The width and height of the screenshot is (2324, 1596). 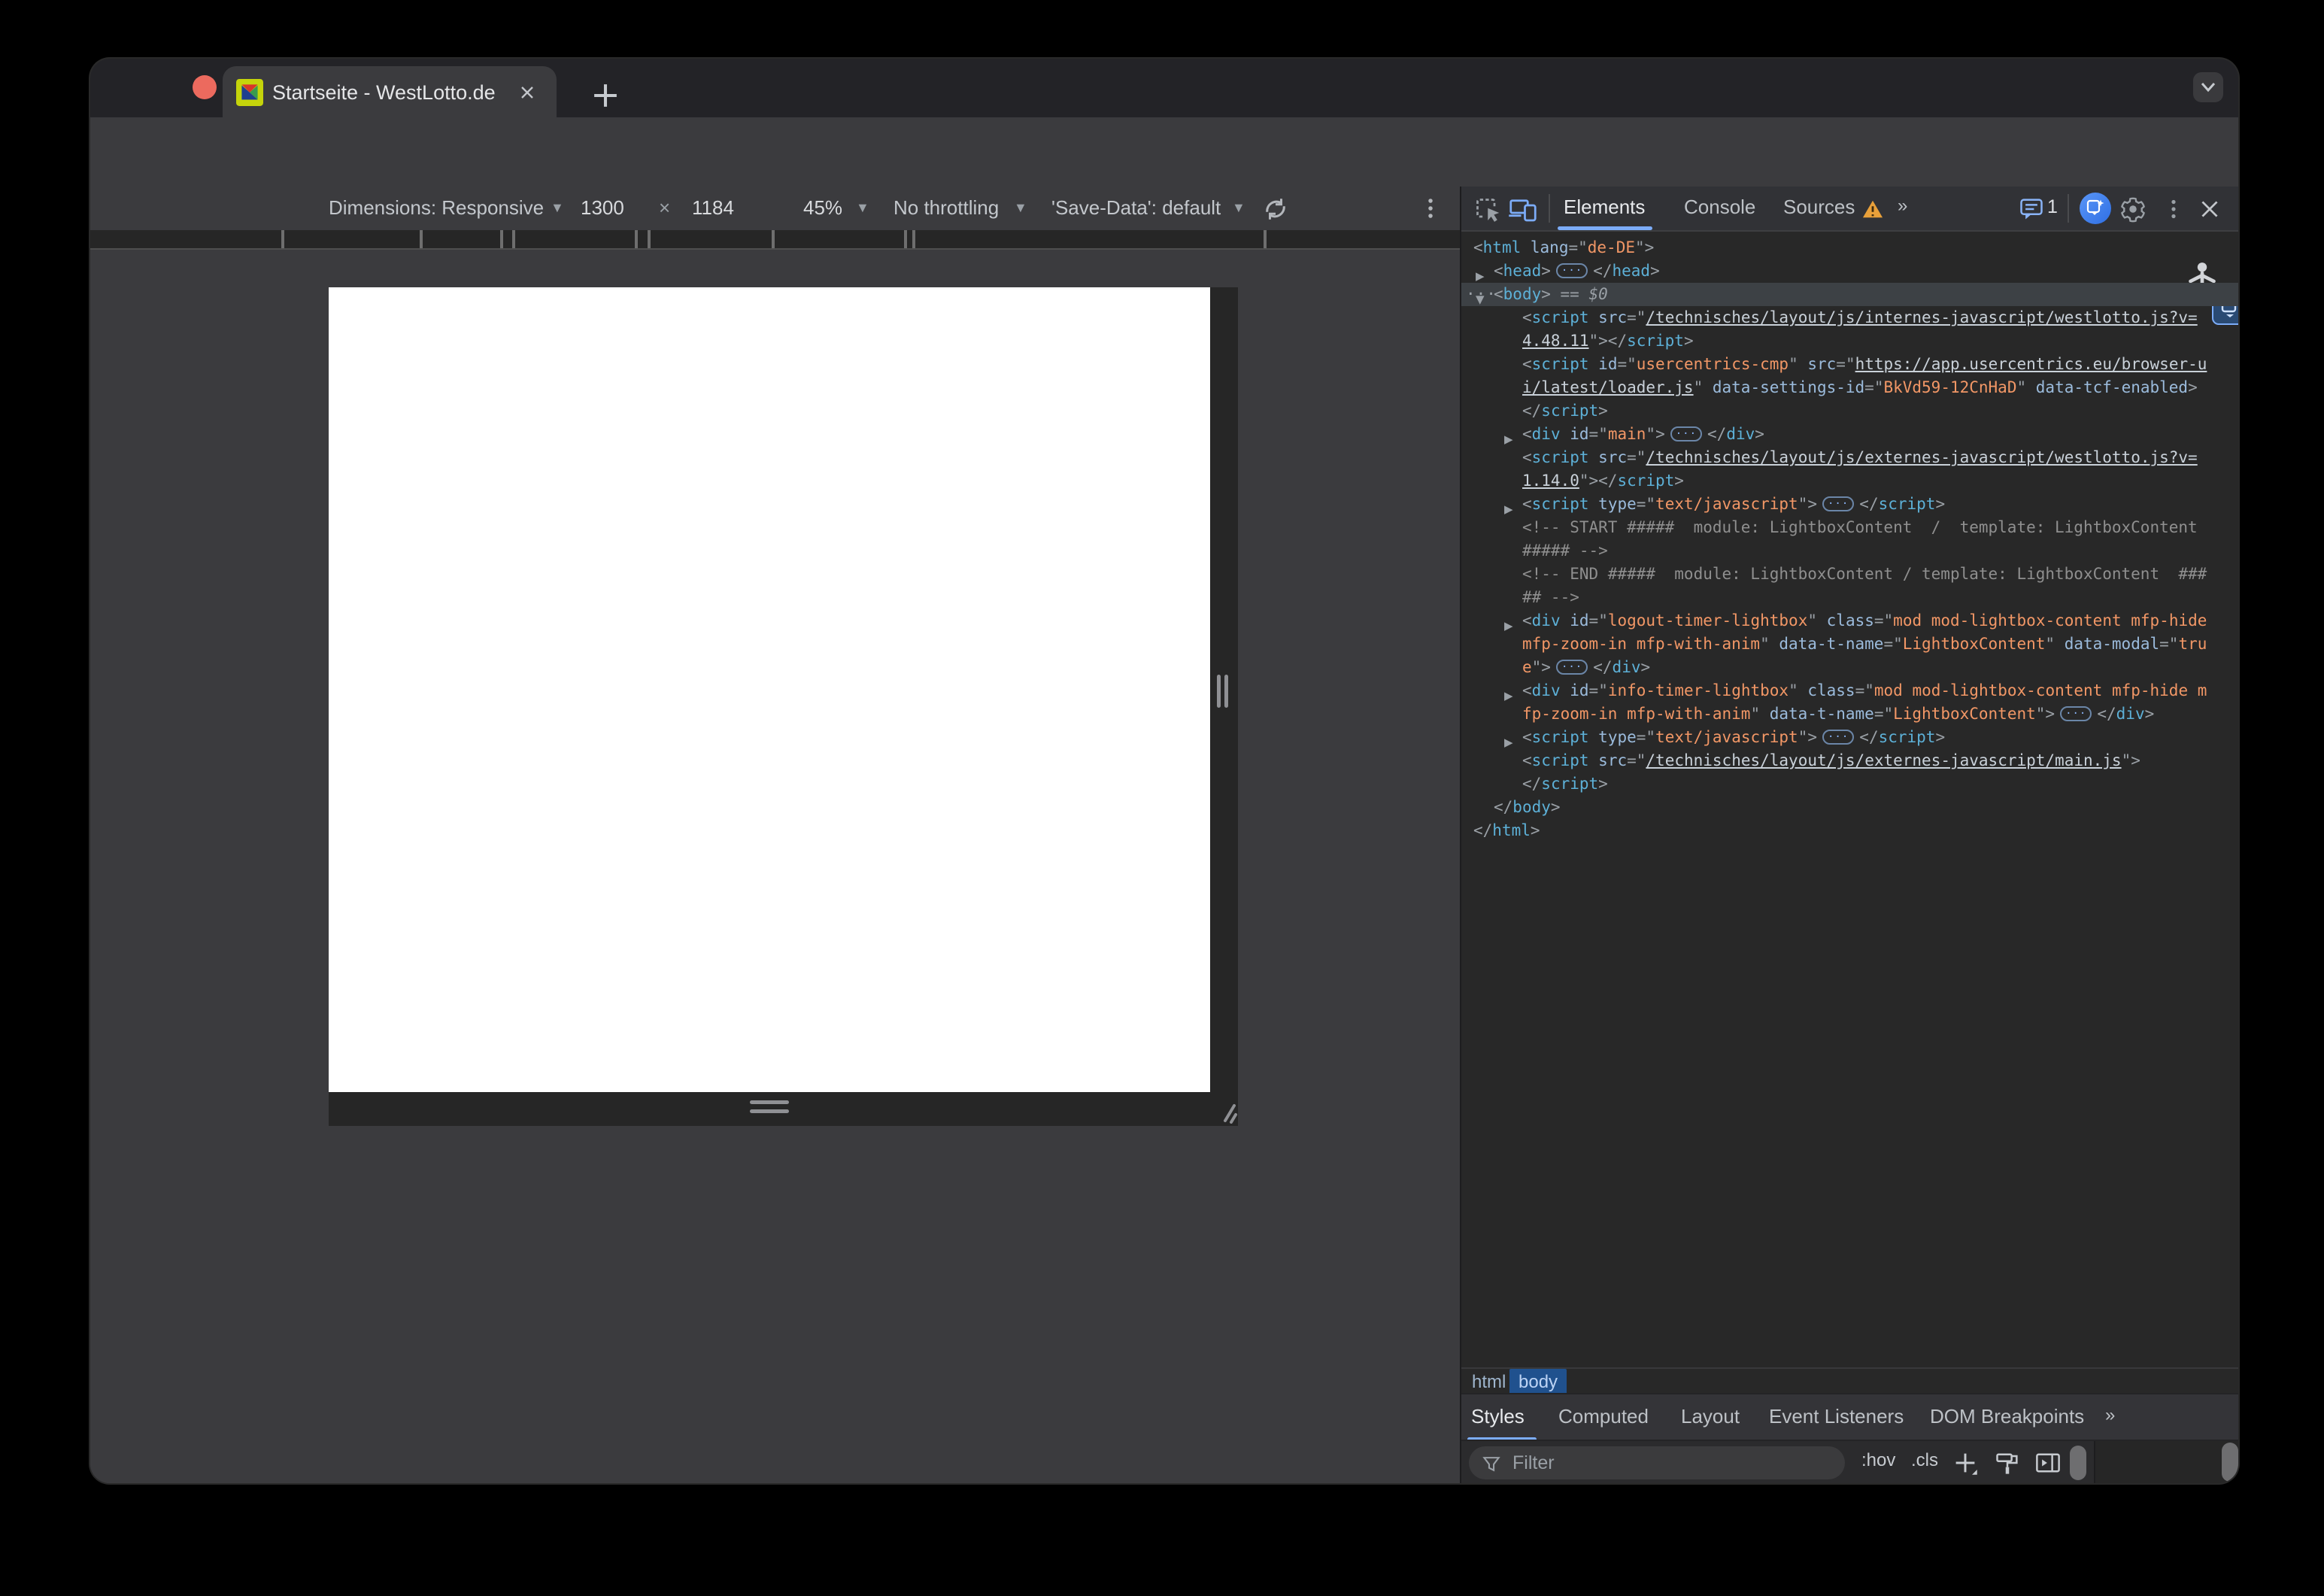 I want to click on issues-count: 1, so click(x=2052, y=207).